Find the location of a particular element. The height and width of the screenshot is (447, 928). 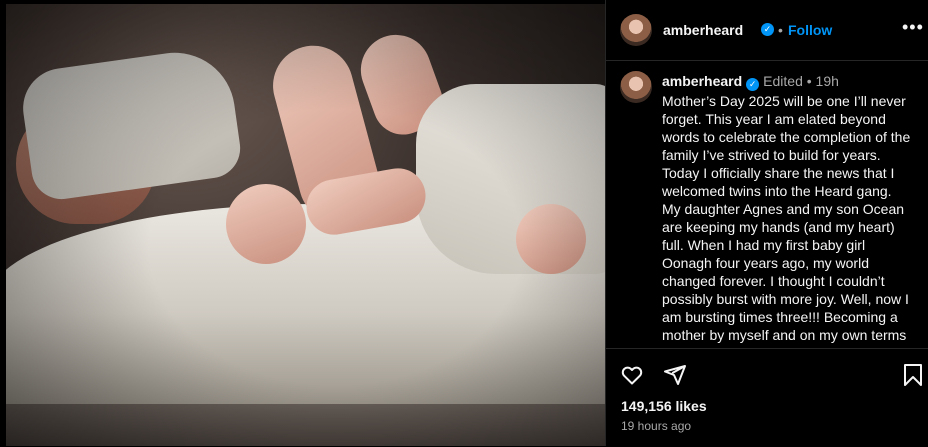

post-header: amberheard ✓ • Follow ••• is located at coordinates (767, 30).